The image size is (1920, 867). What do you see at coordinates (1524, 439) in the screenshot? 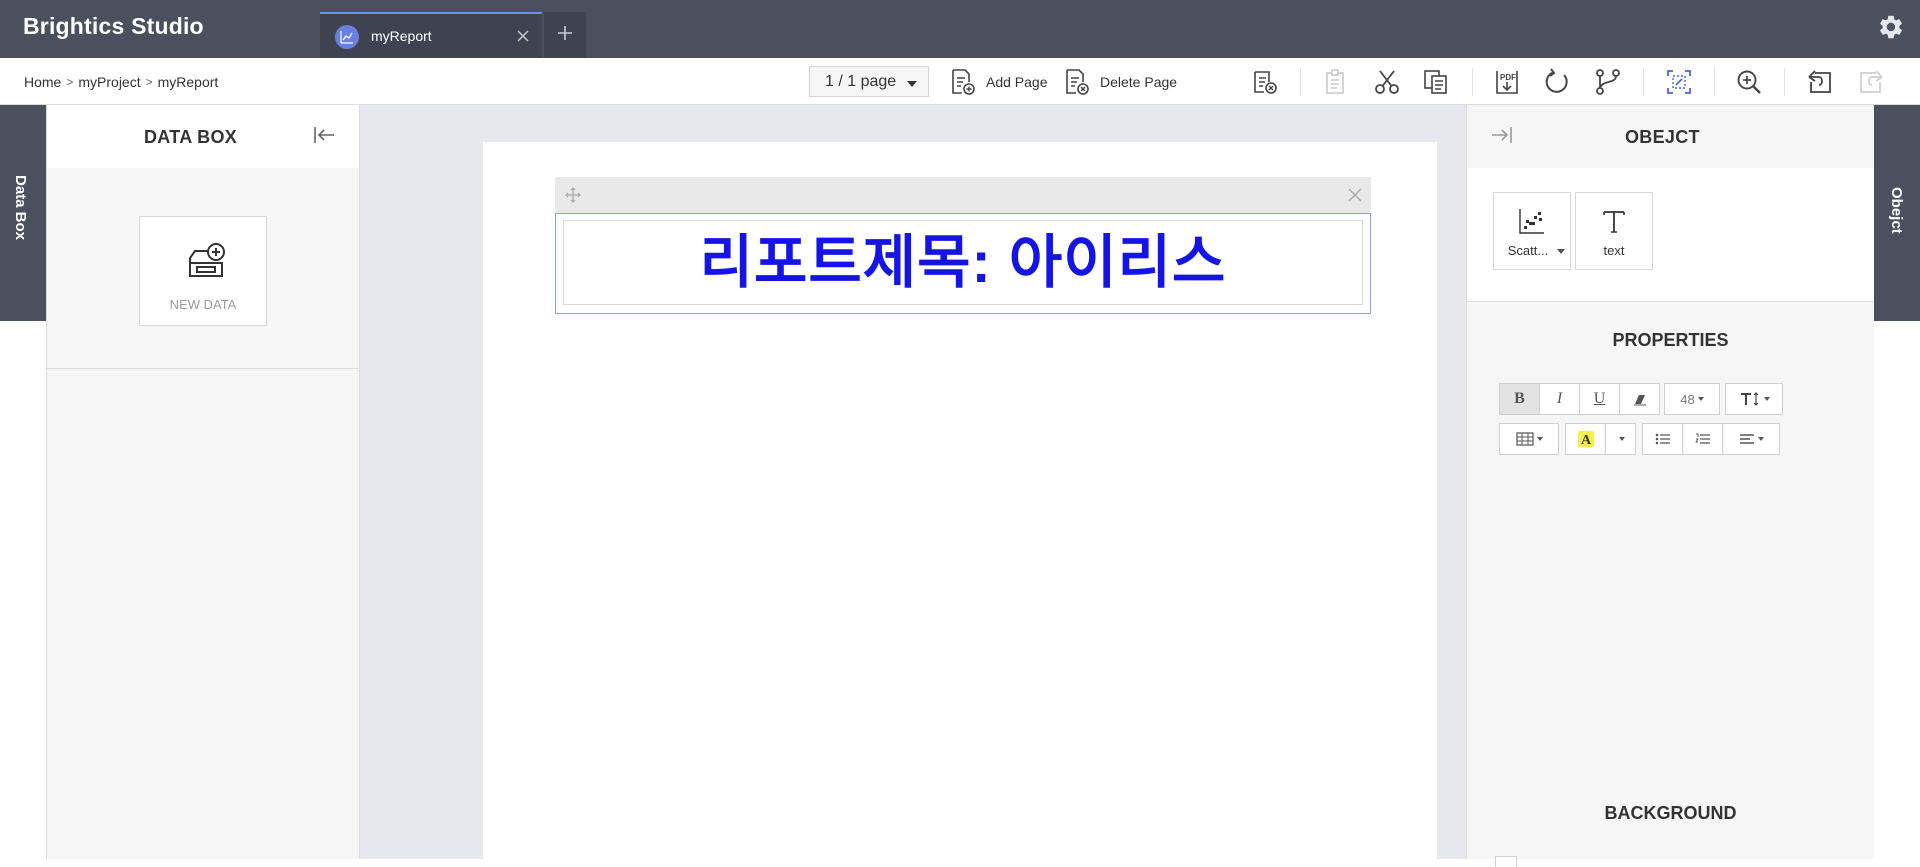
I see `table-icon` at bounding box center [1524, 439].